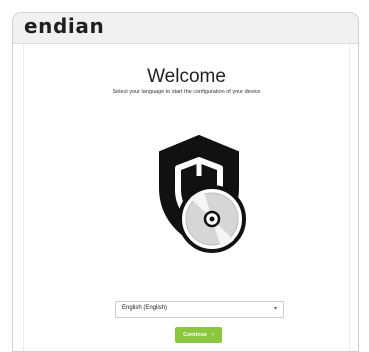 The width and height of the screenshot is (369, 352). Describe the element at coordinates (199, 309) in the screenshot. I see `language-select: English (English) ▾` at that location.